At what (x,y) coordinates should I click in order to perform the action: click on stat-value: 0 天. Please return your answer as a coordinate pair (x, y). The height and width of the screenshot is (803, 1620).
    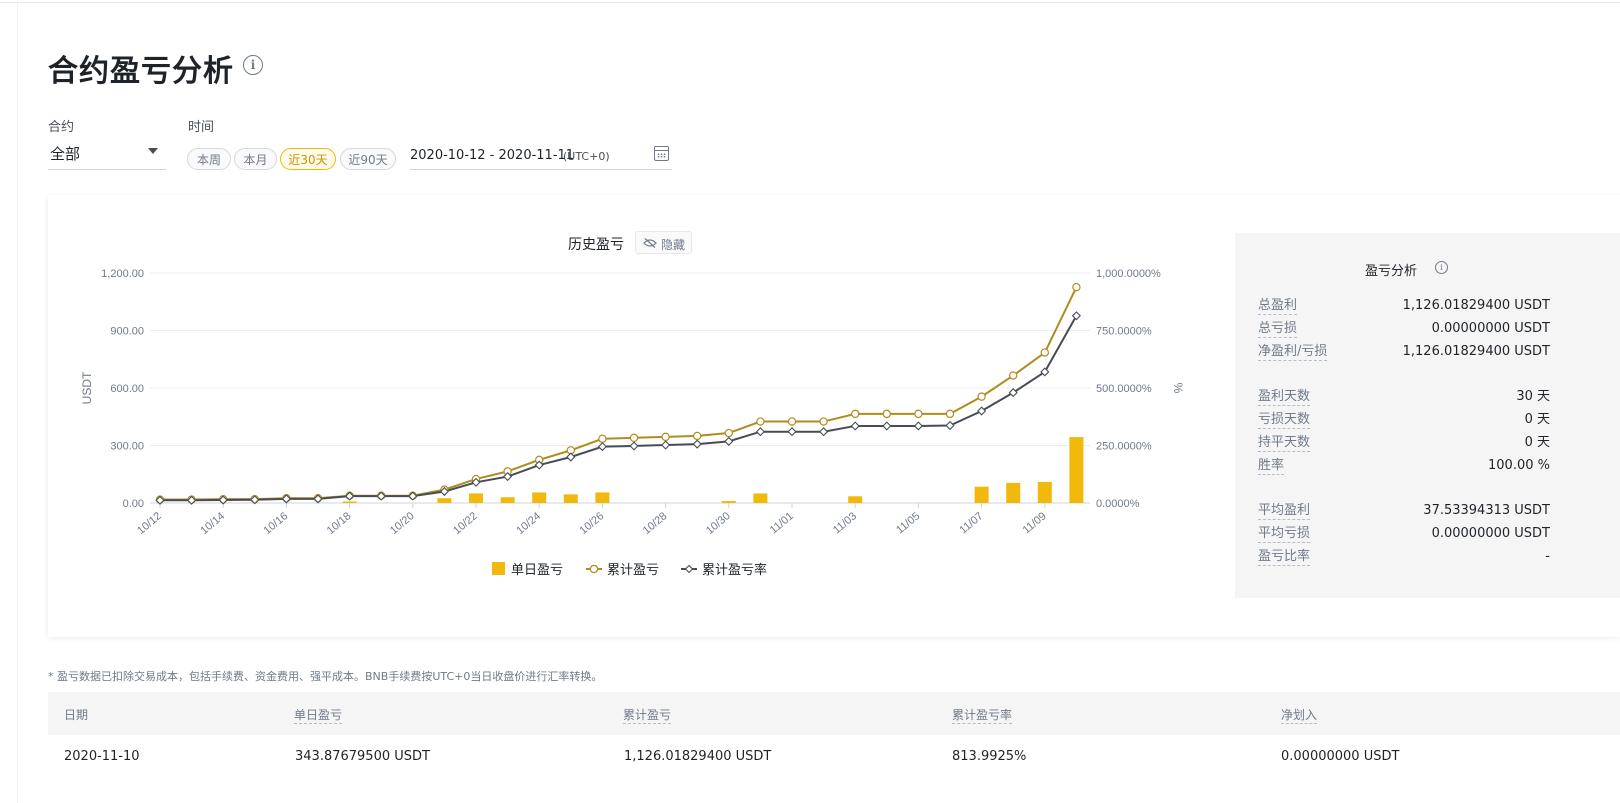
    Looking at the image, I should click on (1537, 419).